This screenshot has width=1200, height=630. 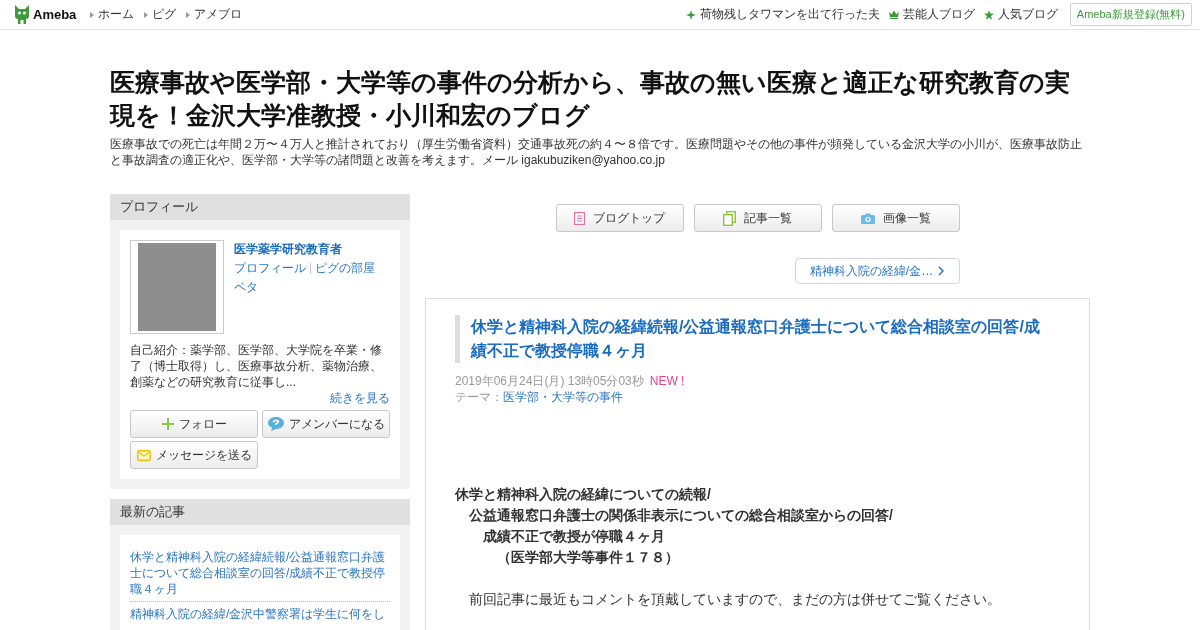 I want to click on camera-icon, so click(x=867, y=218).